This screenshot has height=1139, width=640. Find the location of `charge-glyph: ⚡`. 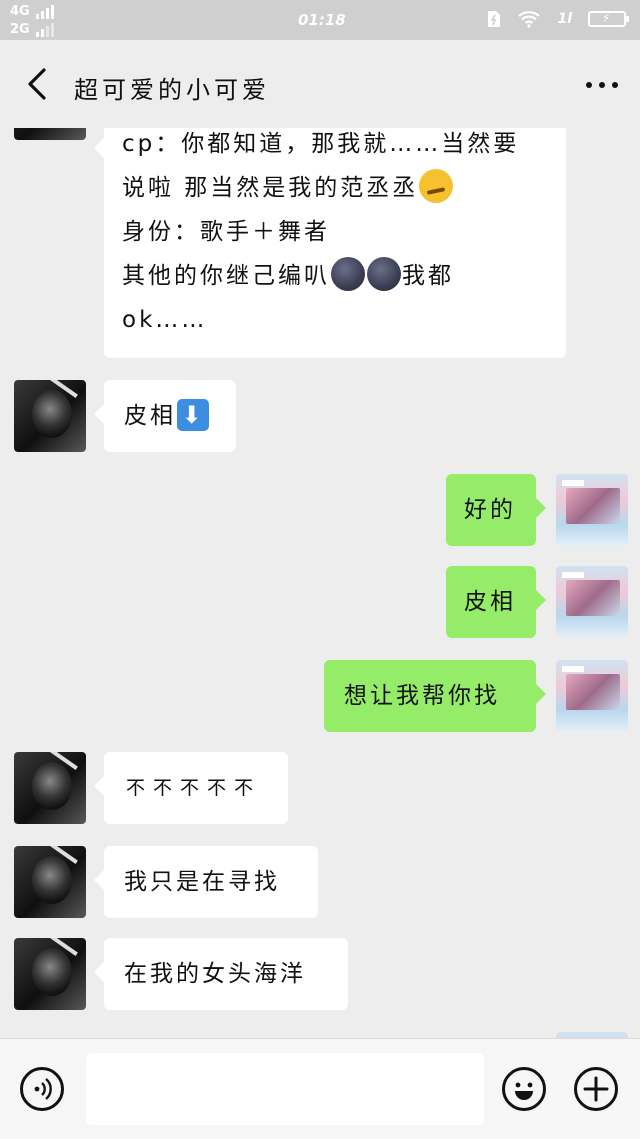

charge-glyph: ⚡ is located at coordinates (606, 18).